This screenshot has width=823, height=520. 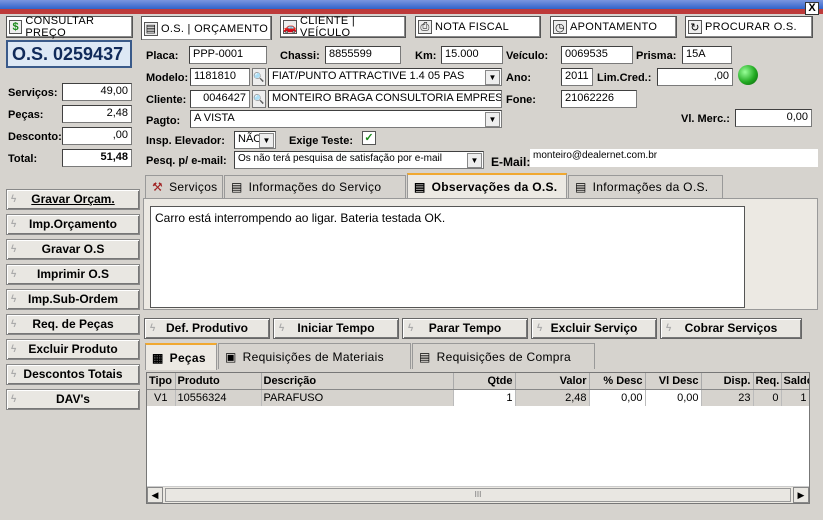 What do you see at coordinates (812, 8) in the screenshot?
I see `close-button: X` at bounding box center [812, 8].